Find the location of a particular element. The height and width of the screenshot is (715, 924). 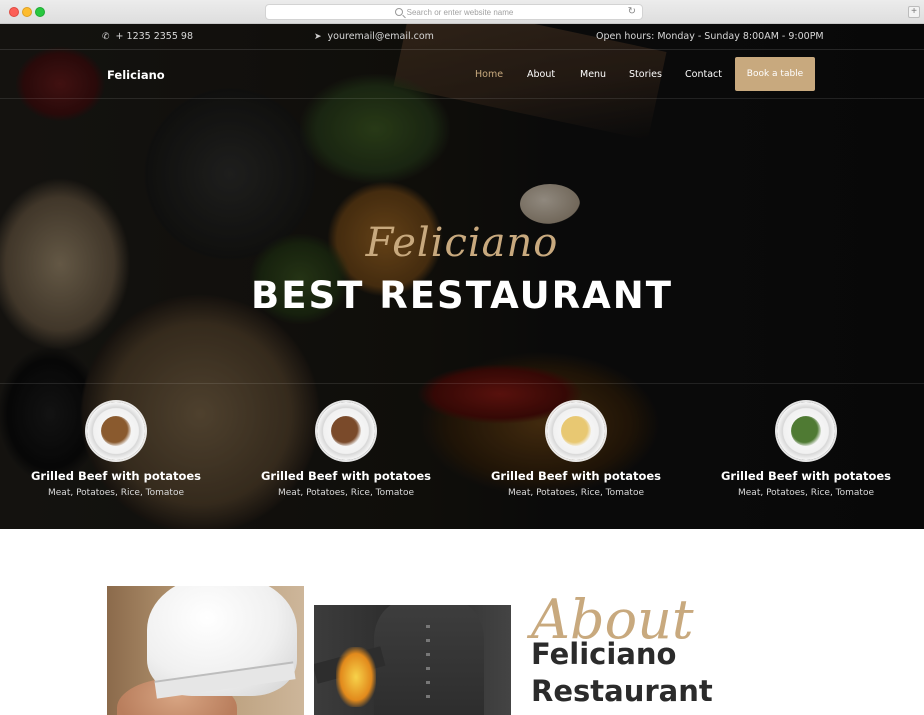

browser-toolbar: Search or enter website name ↻ + is located at coordinates (462, 12).